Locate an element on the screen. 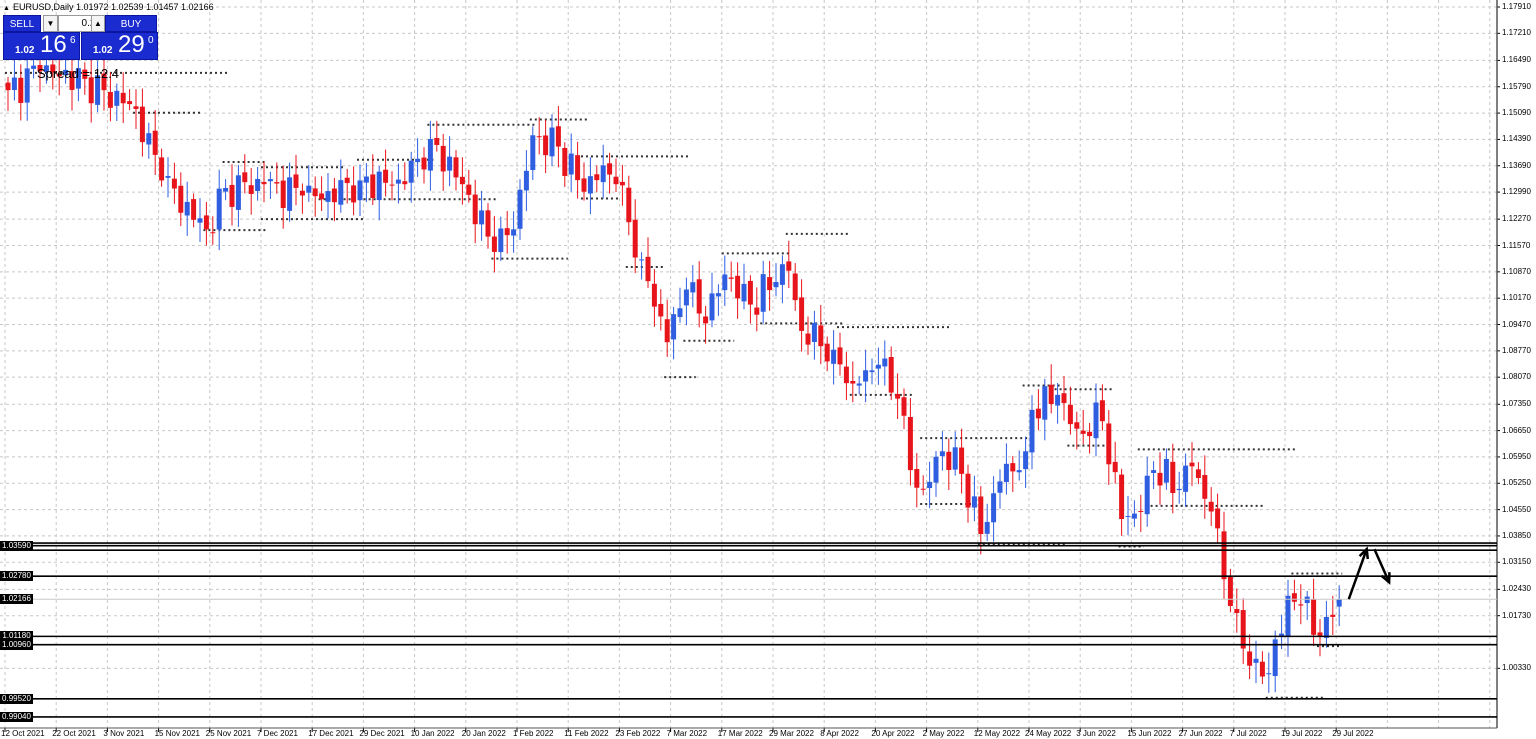 This screenshot has height=739, width=1536. price-tick-label: 1.08070 is located at coordinates (1516, 377).